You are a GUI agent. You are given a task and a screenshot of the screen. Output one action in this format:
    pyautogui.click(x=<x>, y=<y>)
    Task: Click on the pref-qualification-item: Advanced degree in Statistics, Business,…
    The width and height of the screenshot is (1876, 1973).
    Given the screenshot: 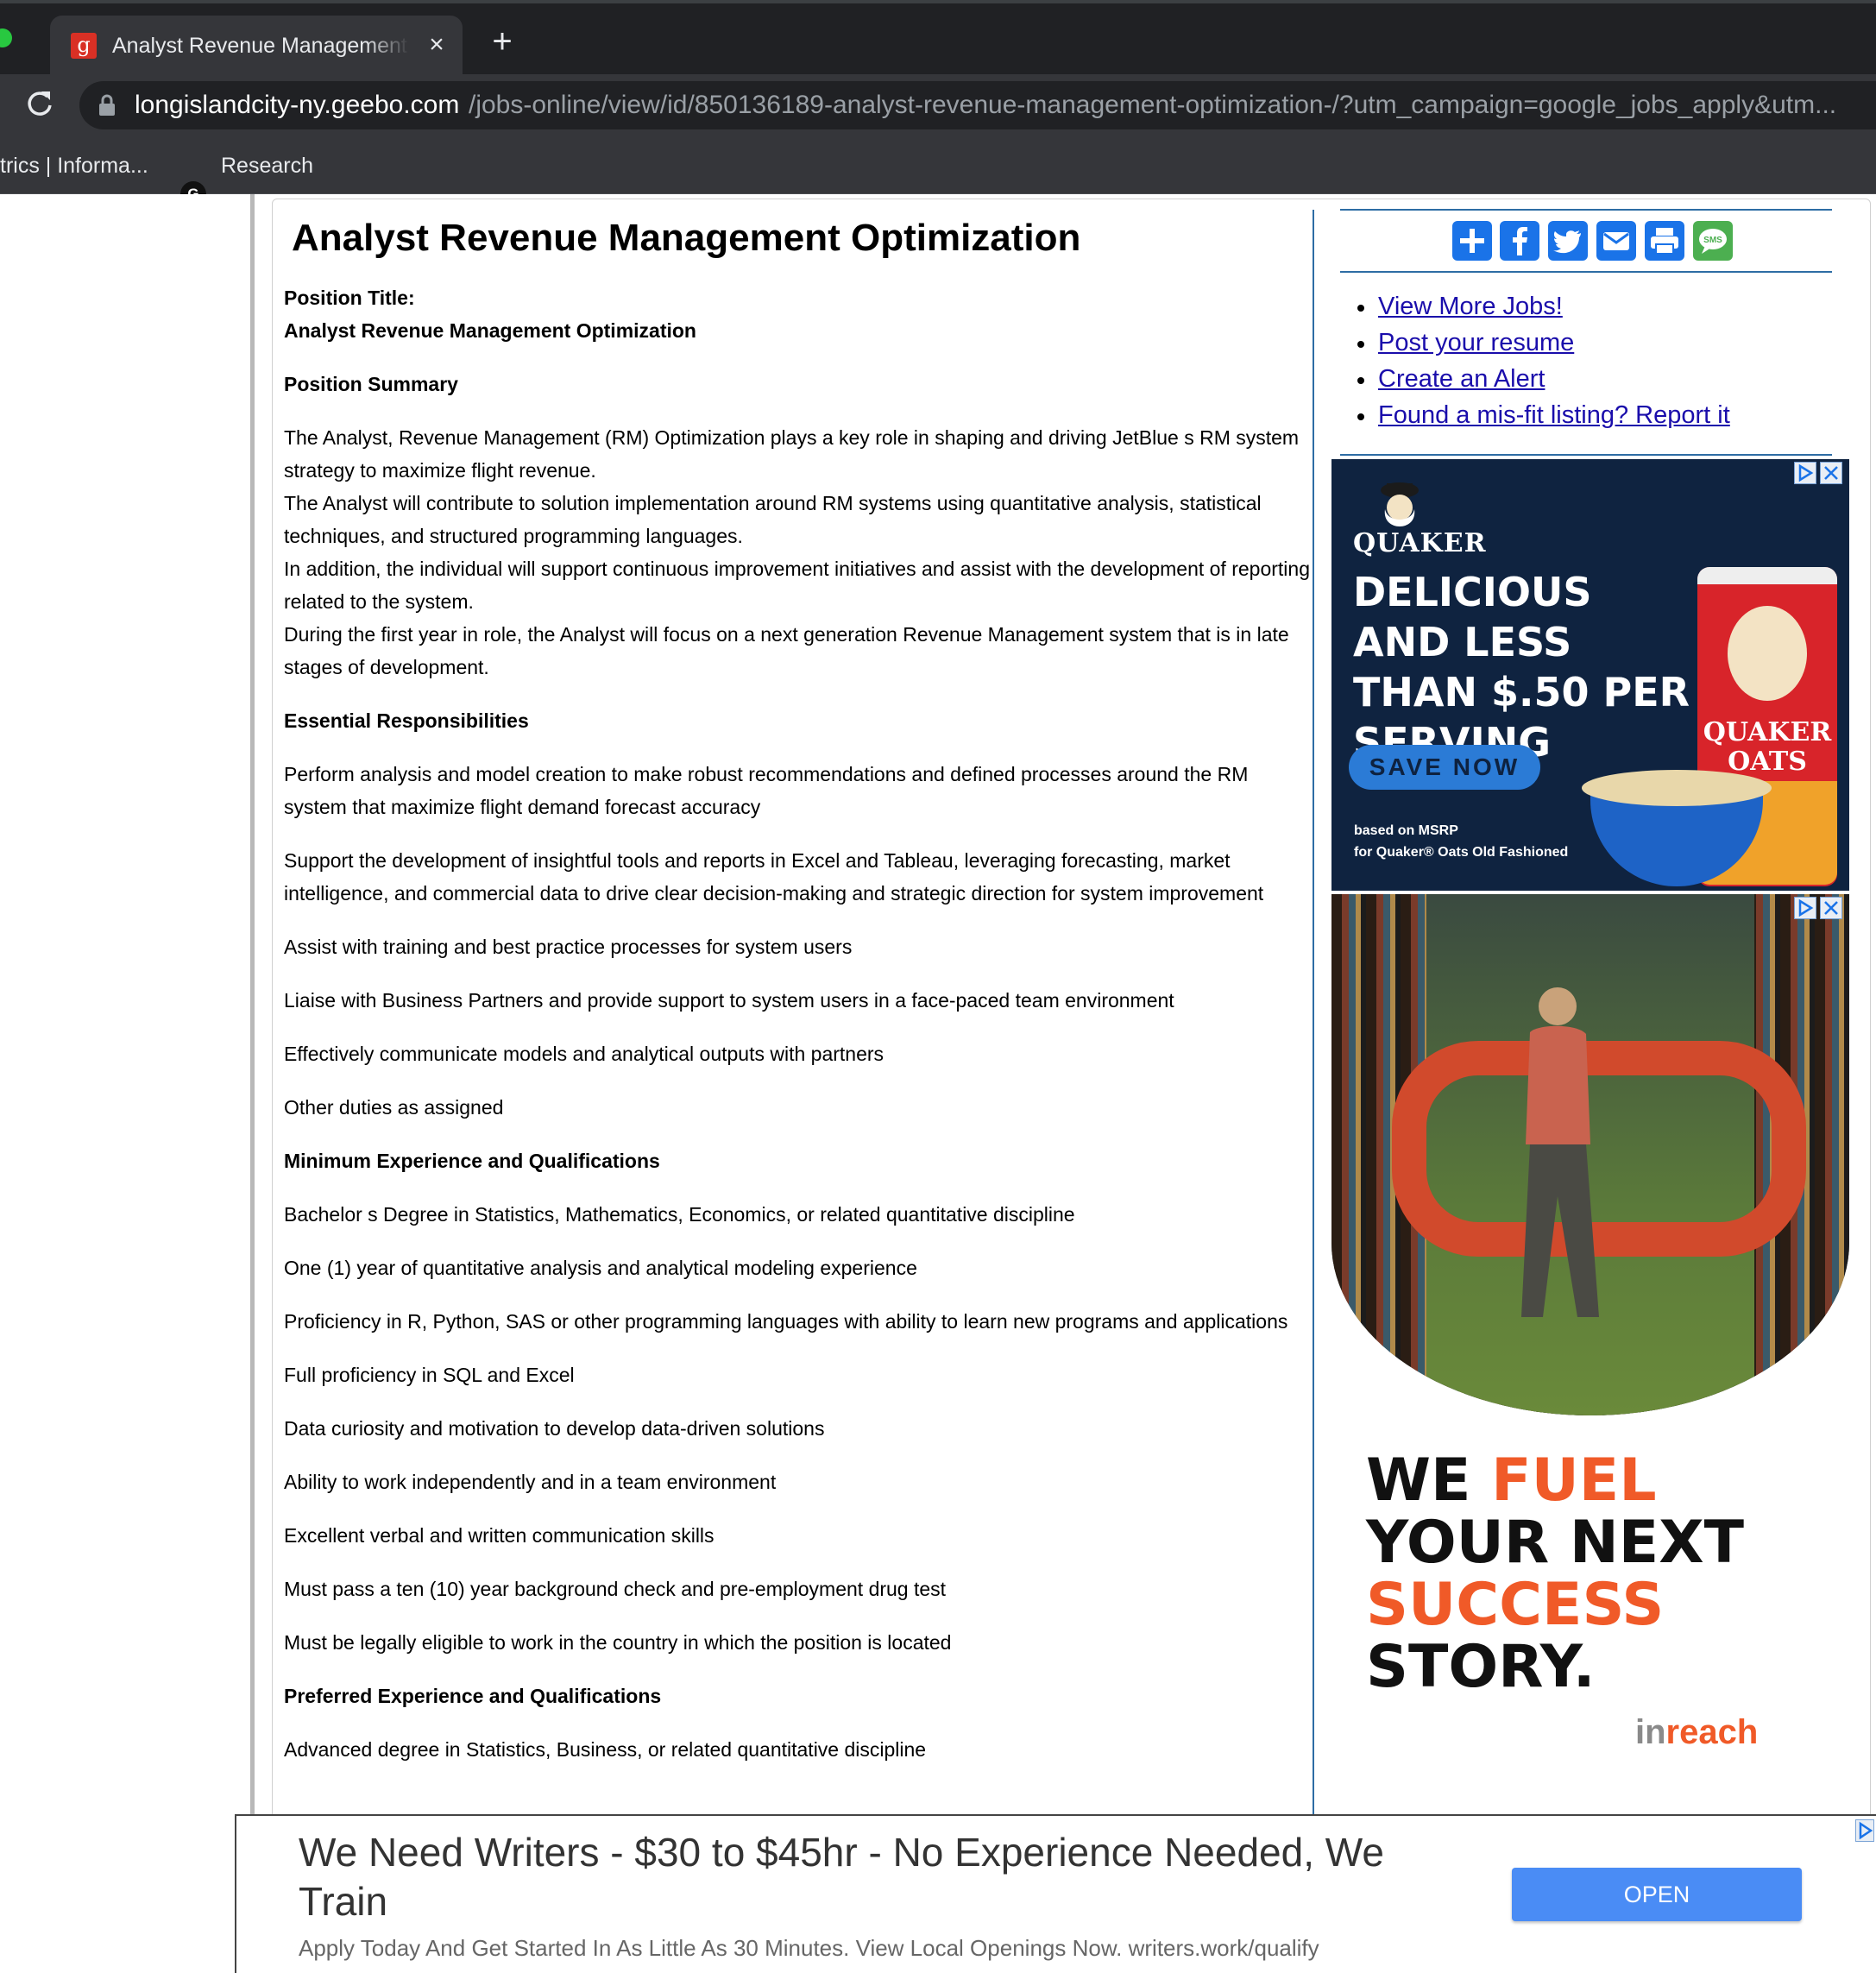 What is the action you would take?
    pyautogui.click(x=605, y=1749)
    